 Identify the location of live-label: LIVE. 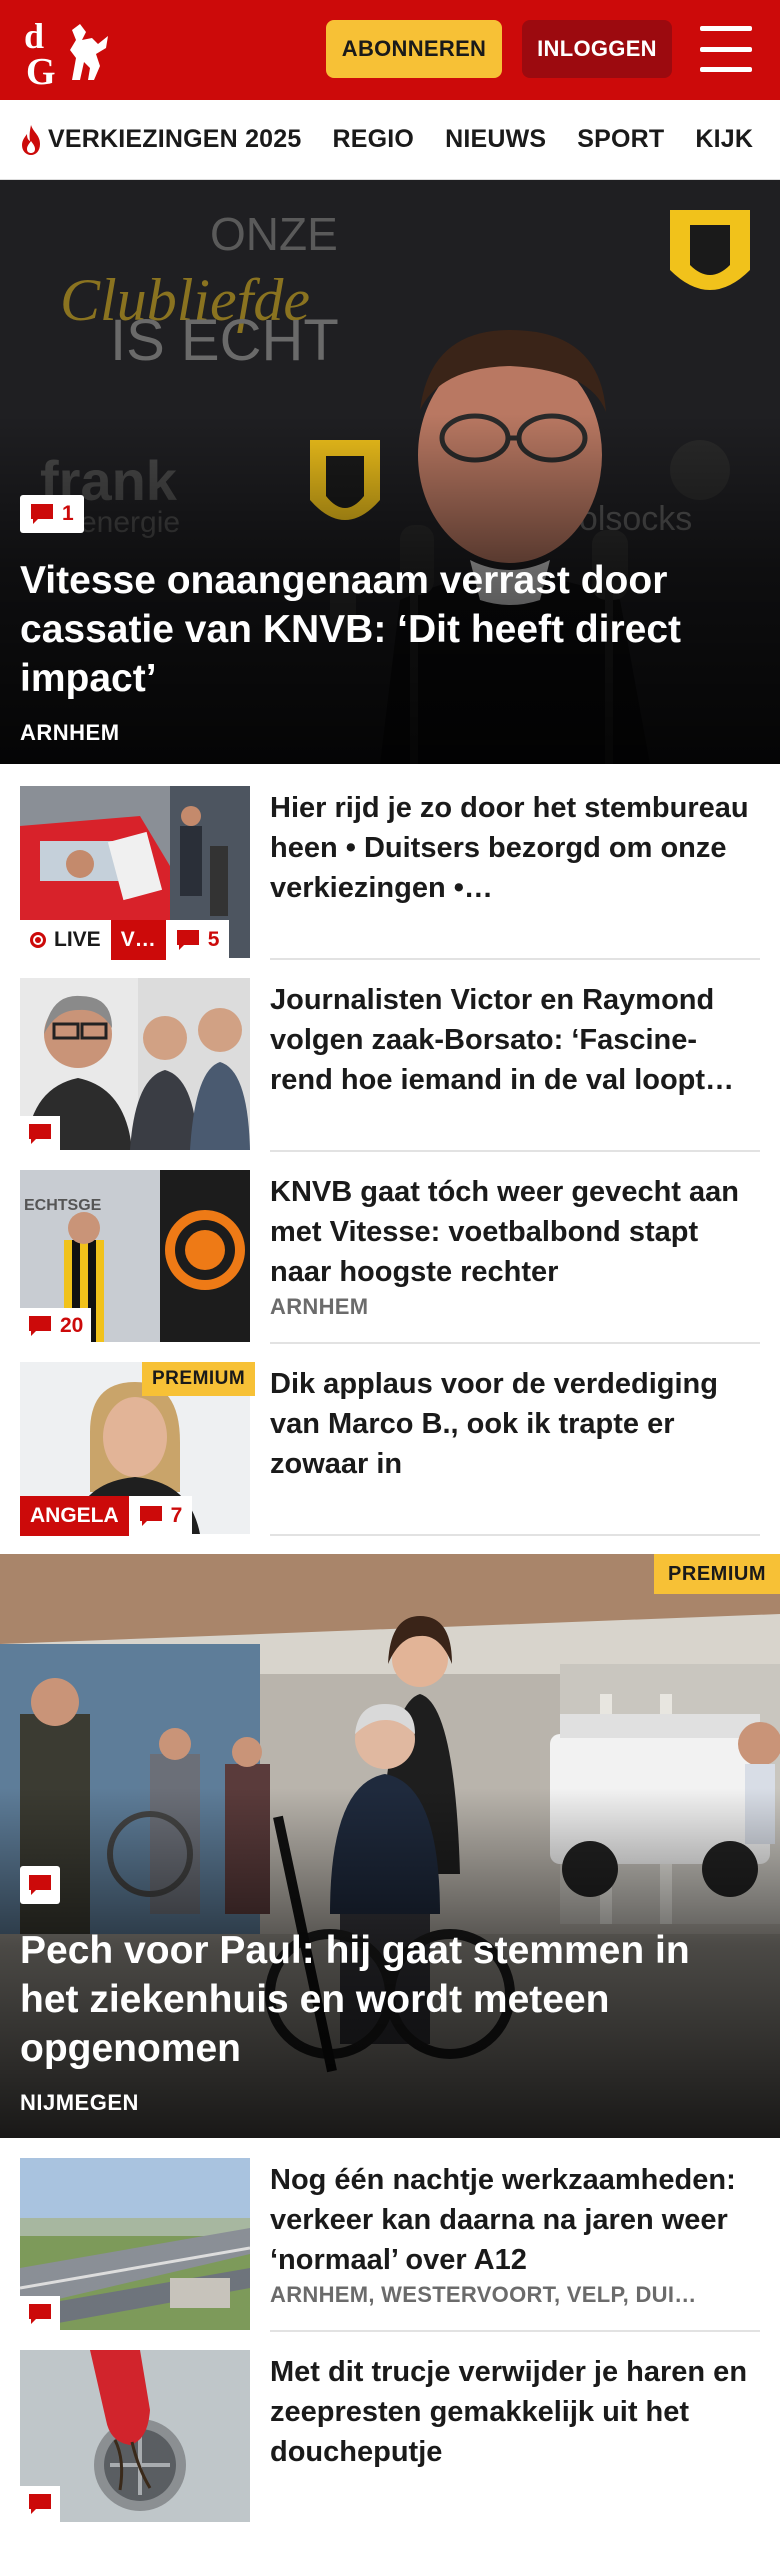
(65, 940).